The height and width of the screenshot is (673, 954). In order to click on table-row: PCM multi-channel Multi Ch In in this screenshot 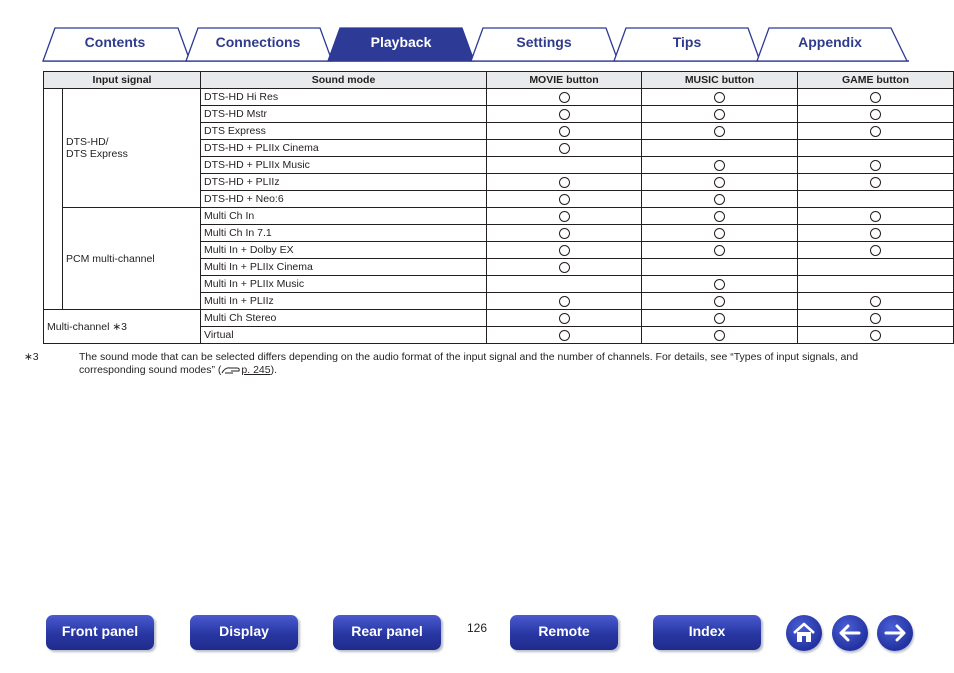, I will do `click(499, 258)`.